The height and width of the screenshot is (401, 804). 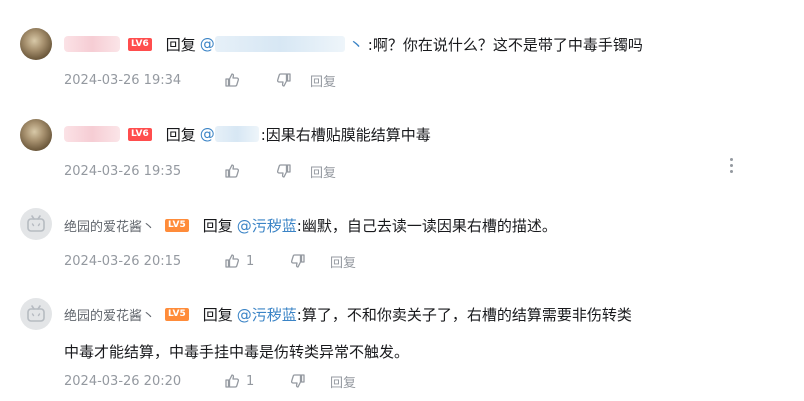 What do you see at coordinates (257, 381) in the screenshot?
I see `like-button: 1` at bounding box center [257, 381].